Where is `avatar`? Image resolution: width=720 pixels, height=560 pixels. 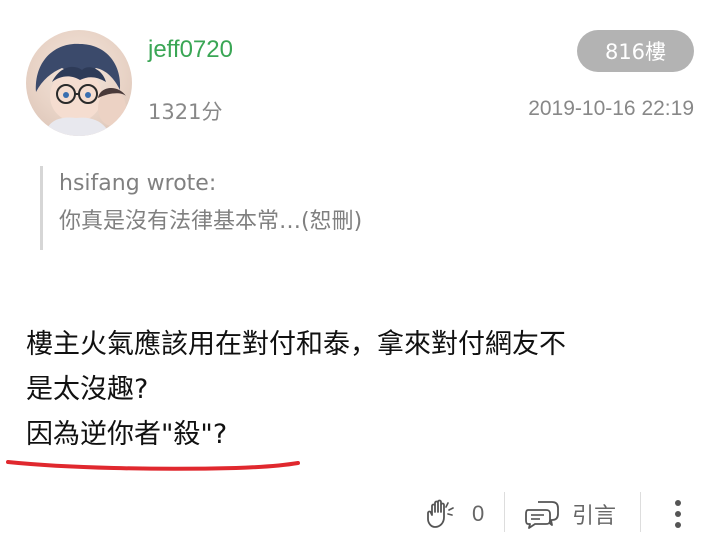 avatar is located at coordinates (79, 83).